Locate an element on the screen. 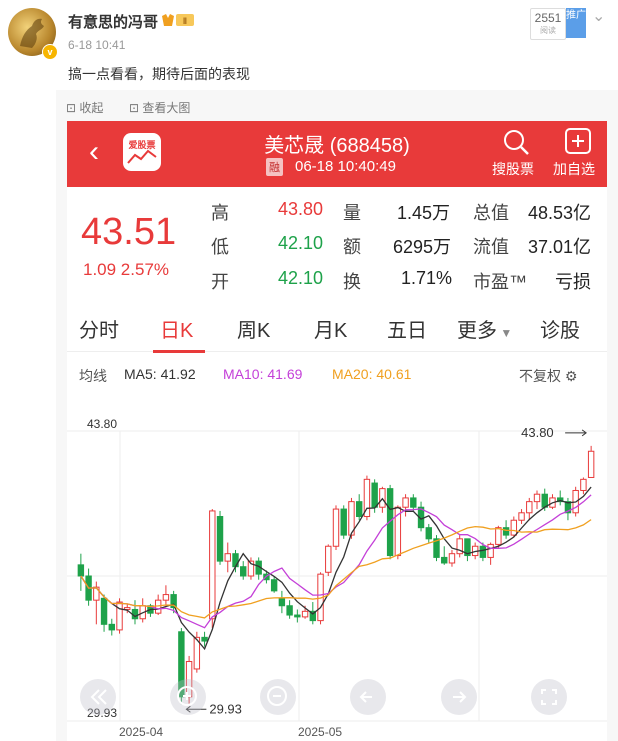 The height and width of the screenshot is (741, 618). tab-more: 更多 ▼ is located at coordinates (484, 328).